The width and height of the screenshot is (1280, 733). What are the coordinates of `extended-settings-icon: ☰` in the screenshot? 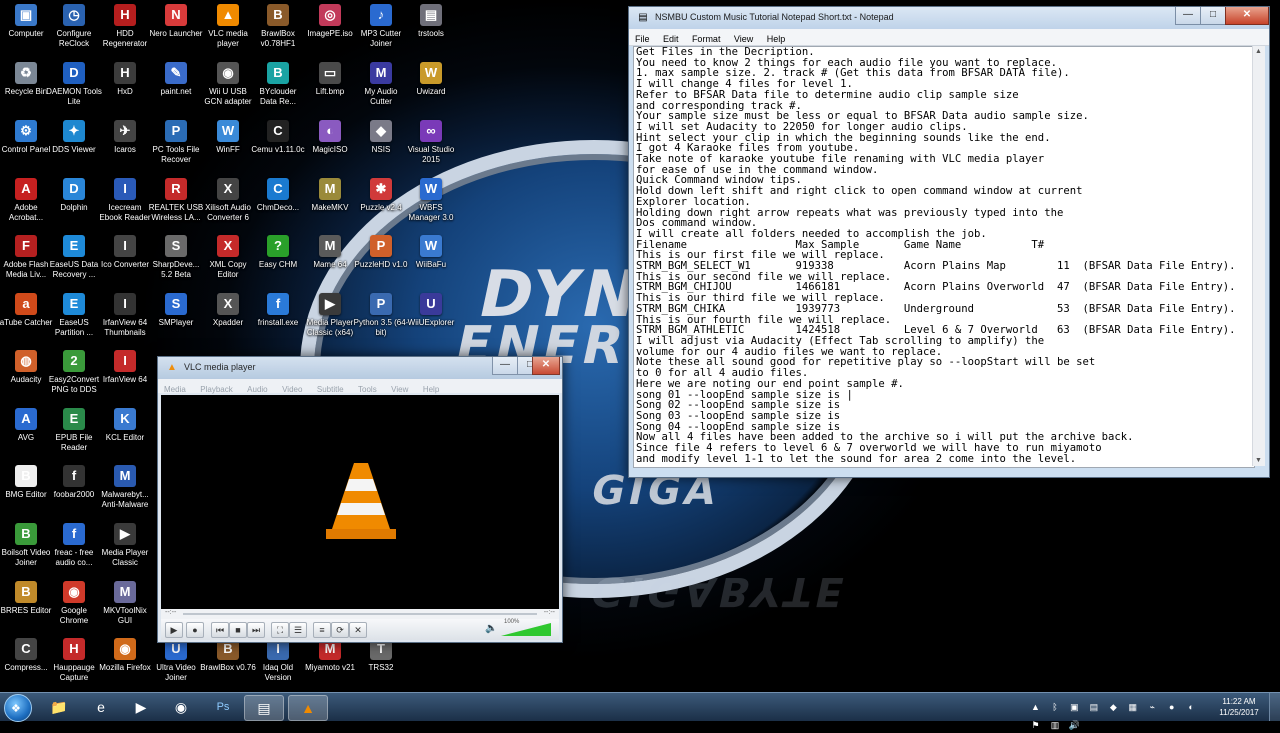 It's located at (298, 630).